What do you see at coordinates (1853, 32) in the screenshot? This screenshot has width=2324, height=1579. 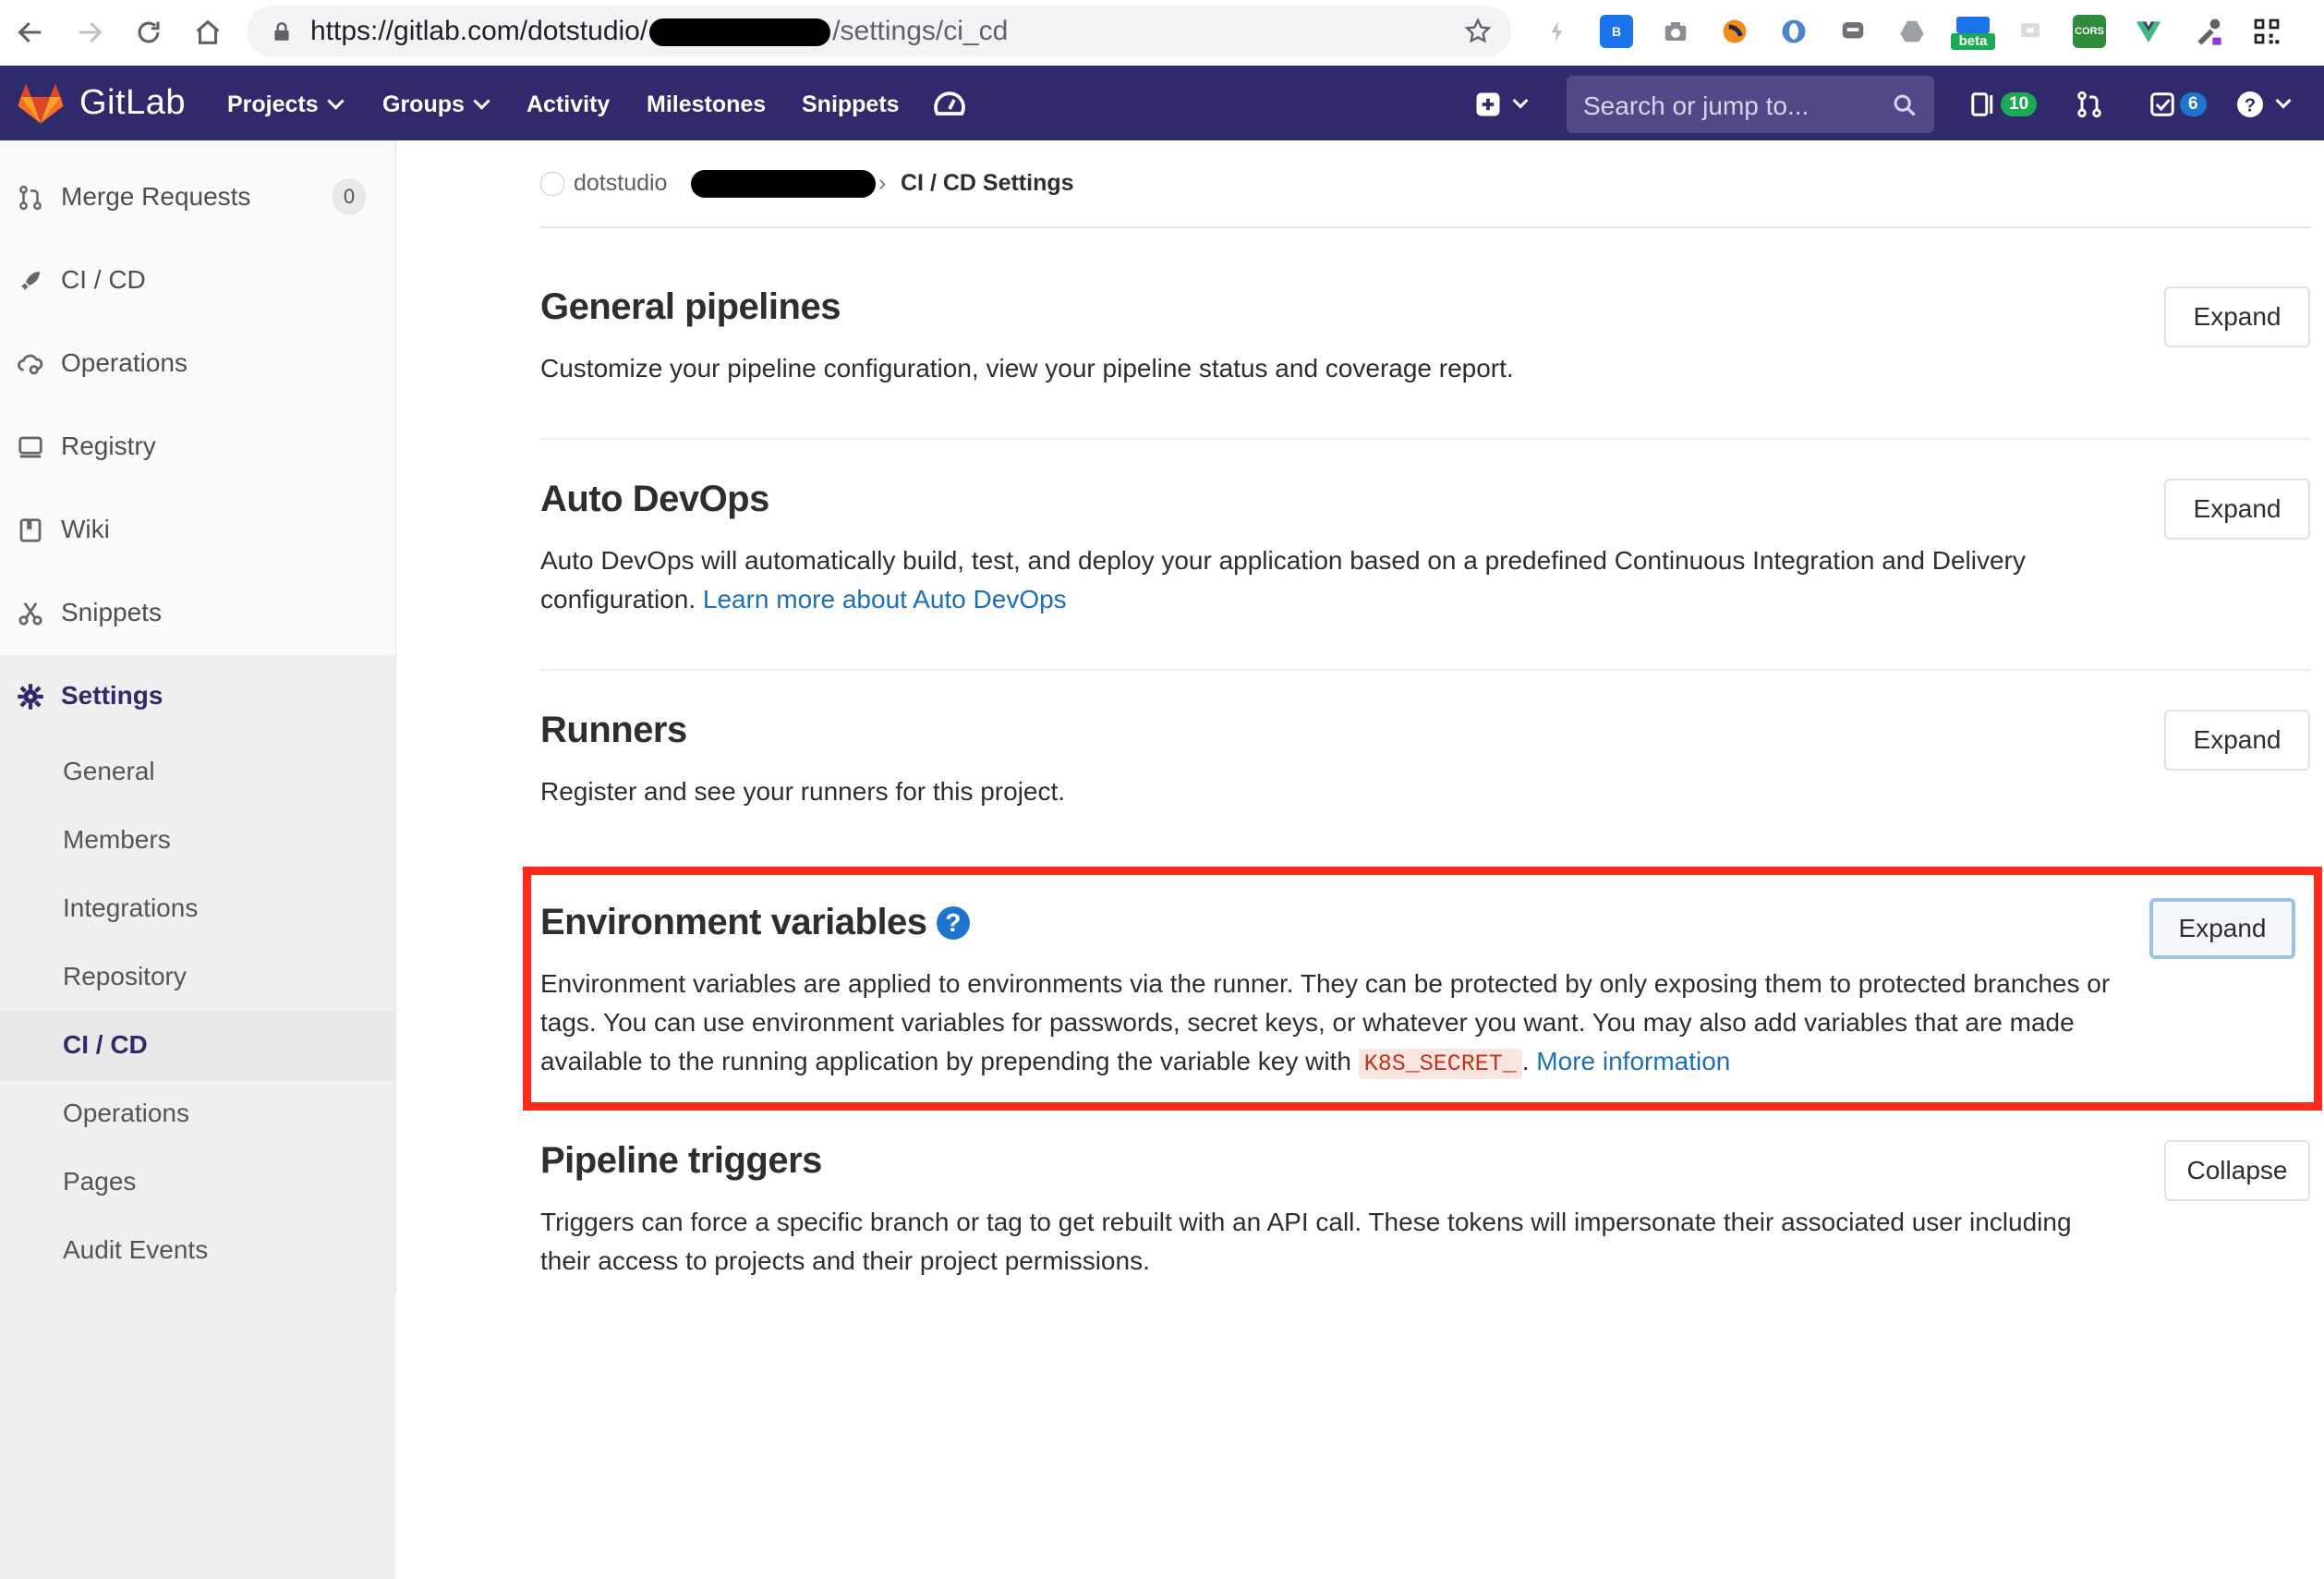 I see `chat-icon` at bounding box center [1853, 32].